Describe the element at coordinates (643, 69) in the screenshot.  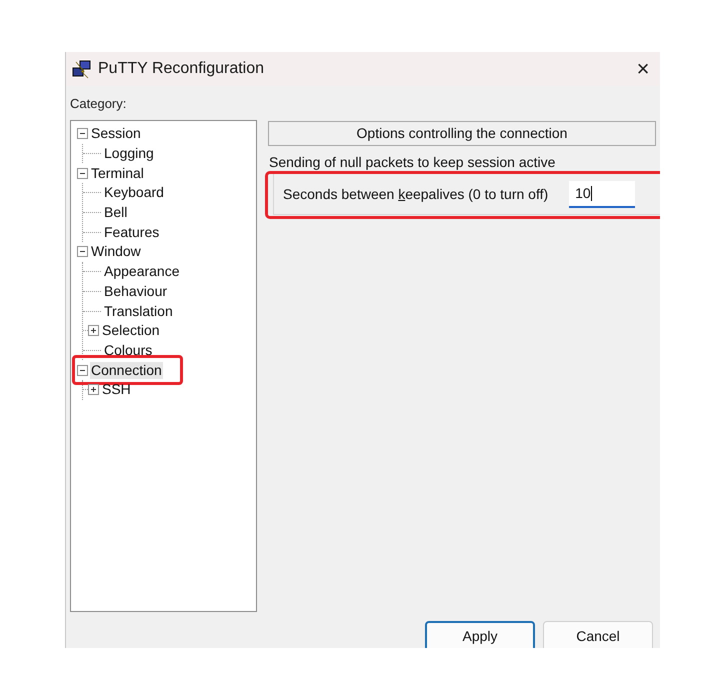
I see `close-button: ×` at that location.